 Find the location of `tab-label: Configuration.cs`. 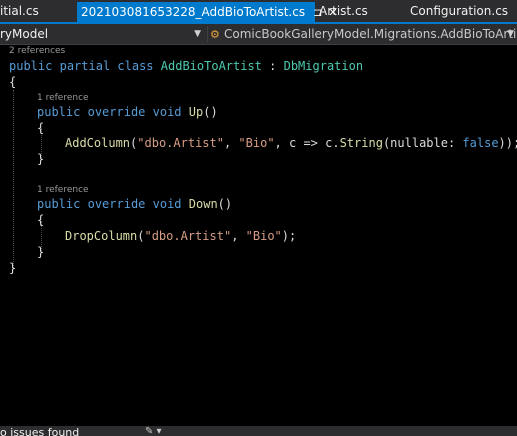

tab-label: Configuration.cs is located at coordinates (459, 11).